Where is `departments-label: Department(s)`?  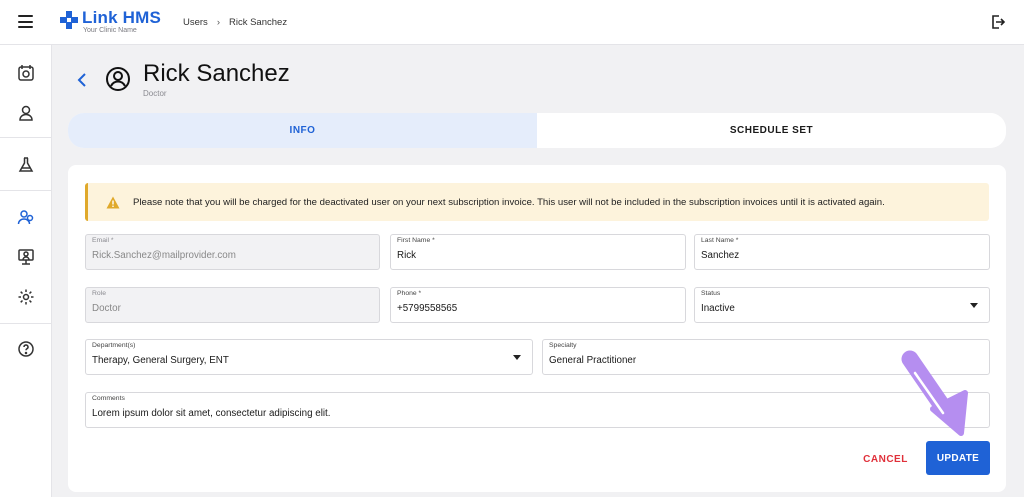 departments-label: Department(s) is located at coordinates (114, 345).